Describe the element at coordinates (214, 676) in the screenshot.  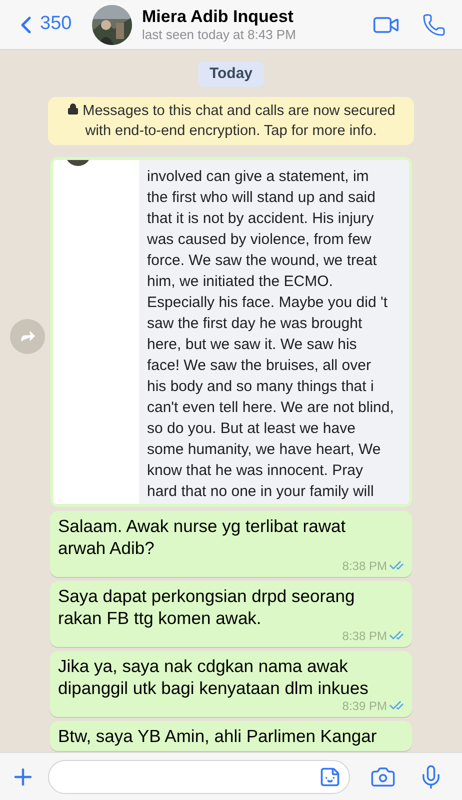
I see `message-text: Jika ya, saya nak cdgkan nama awak dipanggil utk bagi kenyataan dlm inkues` at that location.